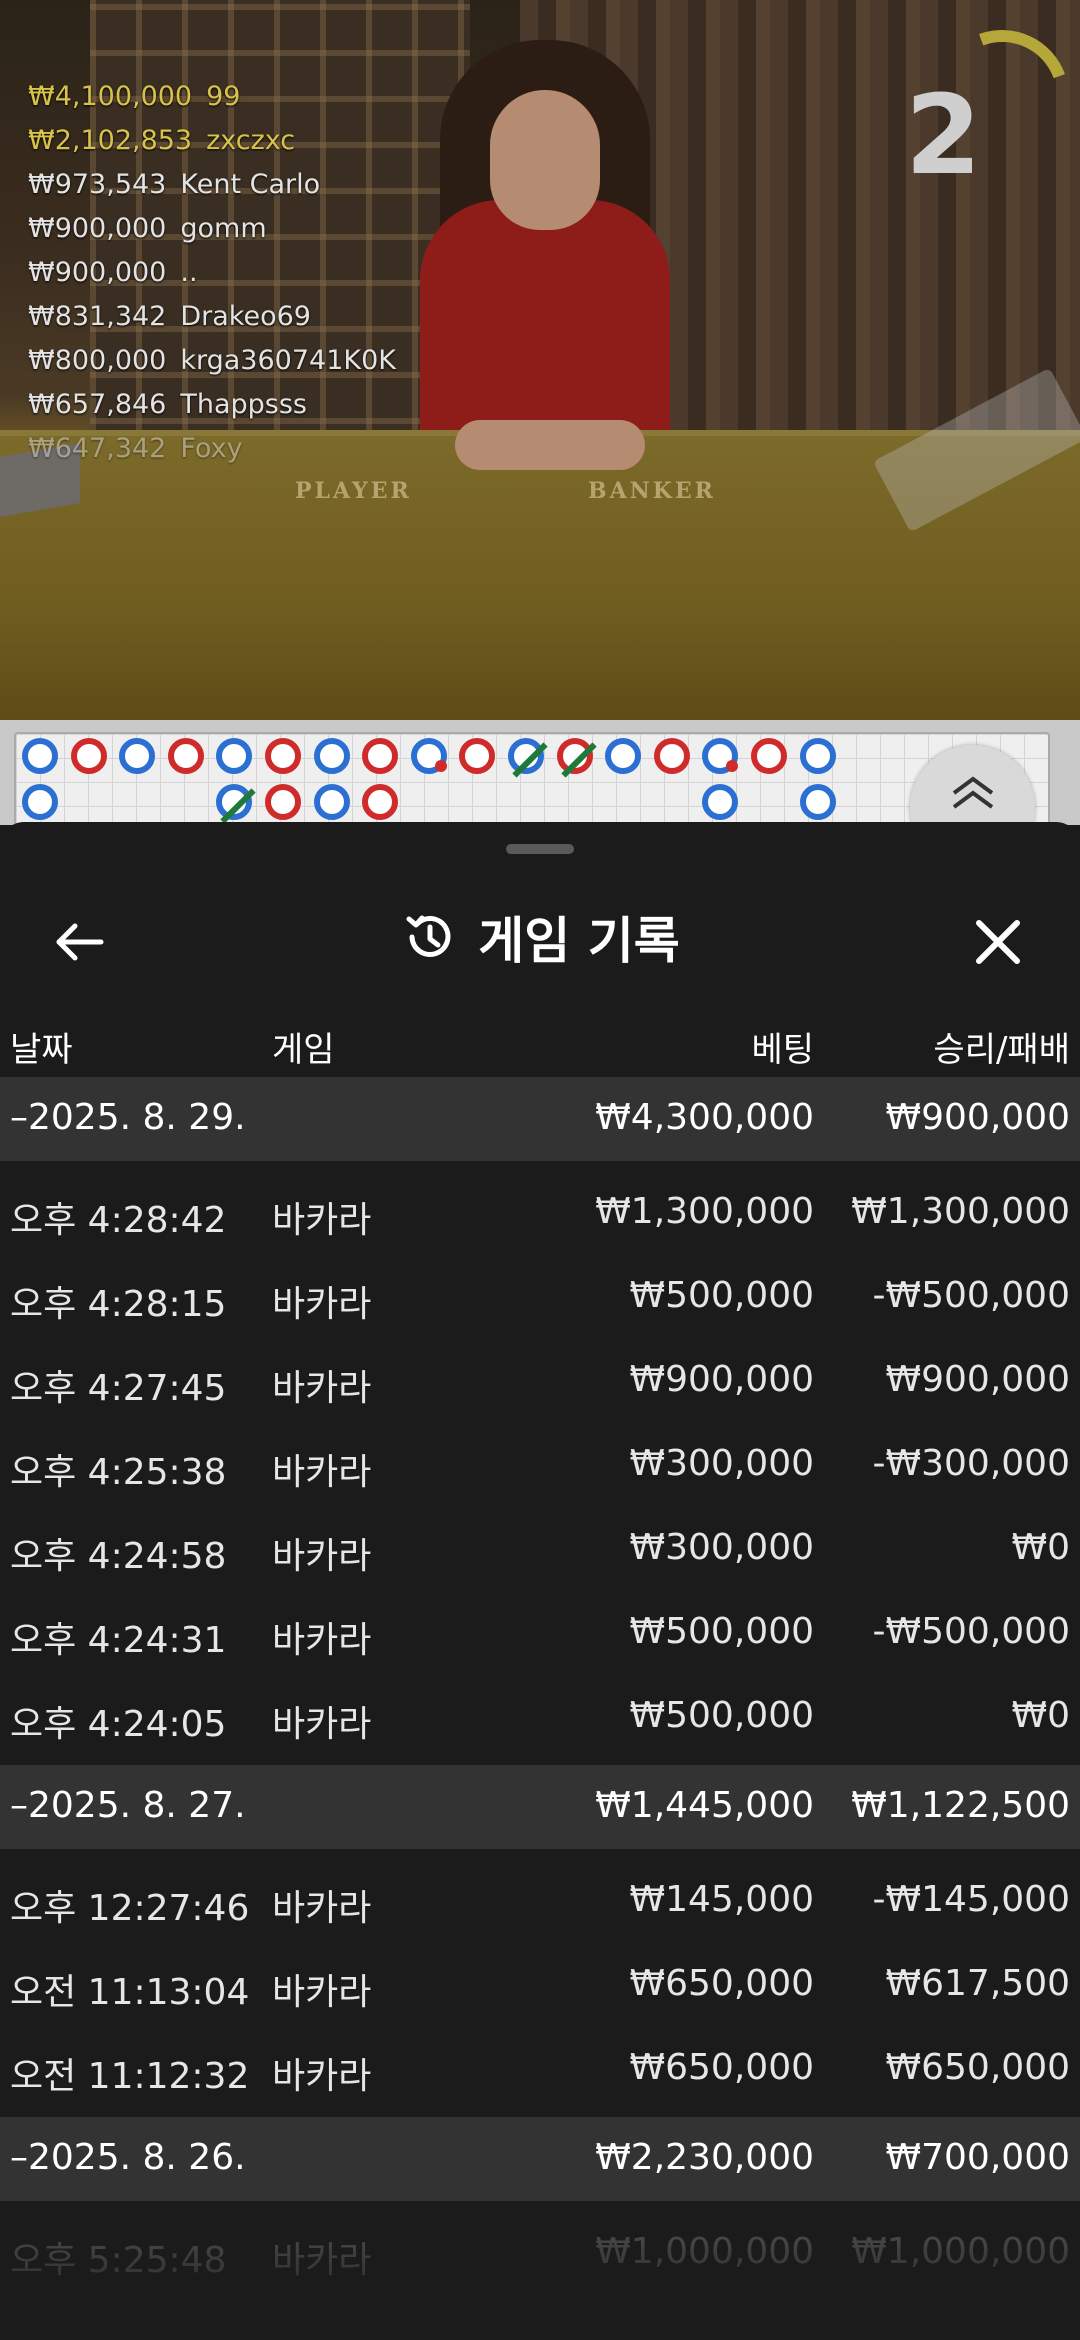 This screenshot has height=2340, width=1080. I want to click on date-group-header: –2025. 8. 26. ₩2,230,000 ₩700,000, so click(540, 2159).